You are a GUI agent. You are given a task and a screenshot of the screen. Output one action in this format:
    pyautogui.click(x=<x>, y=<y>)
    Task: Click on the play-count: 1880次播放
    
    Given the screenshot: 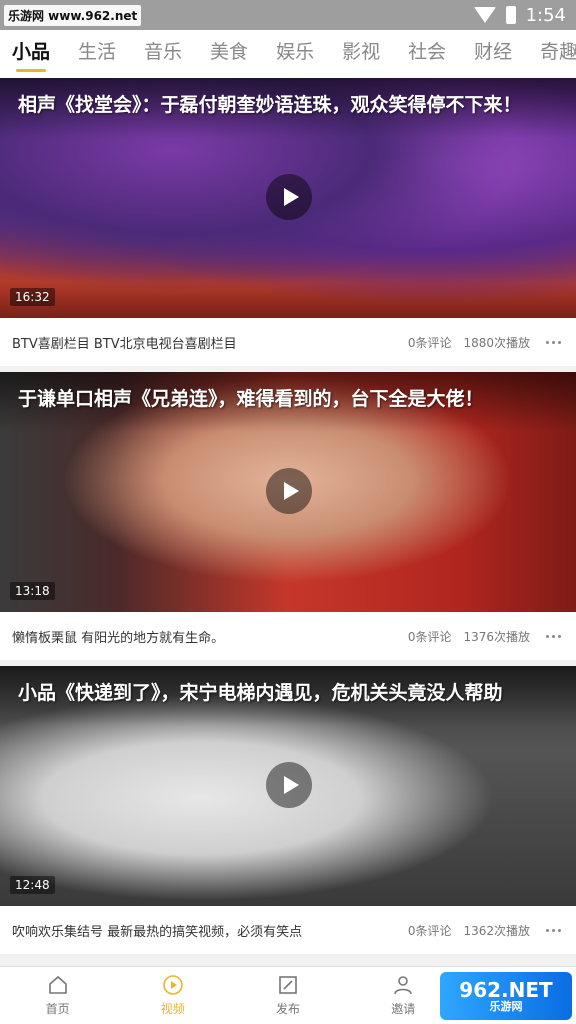 What is the action you would take?
    pyautogui.click(x=496, y=342)
    